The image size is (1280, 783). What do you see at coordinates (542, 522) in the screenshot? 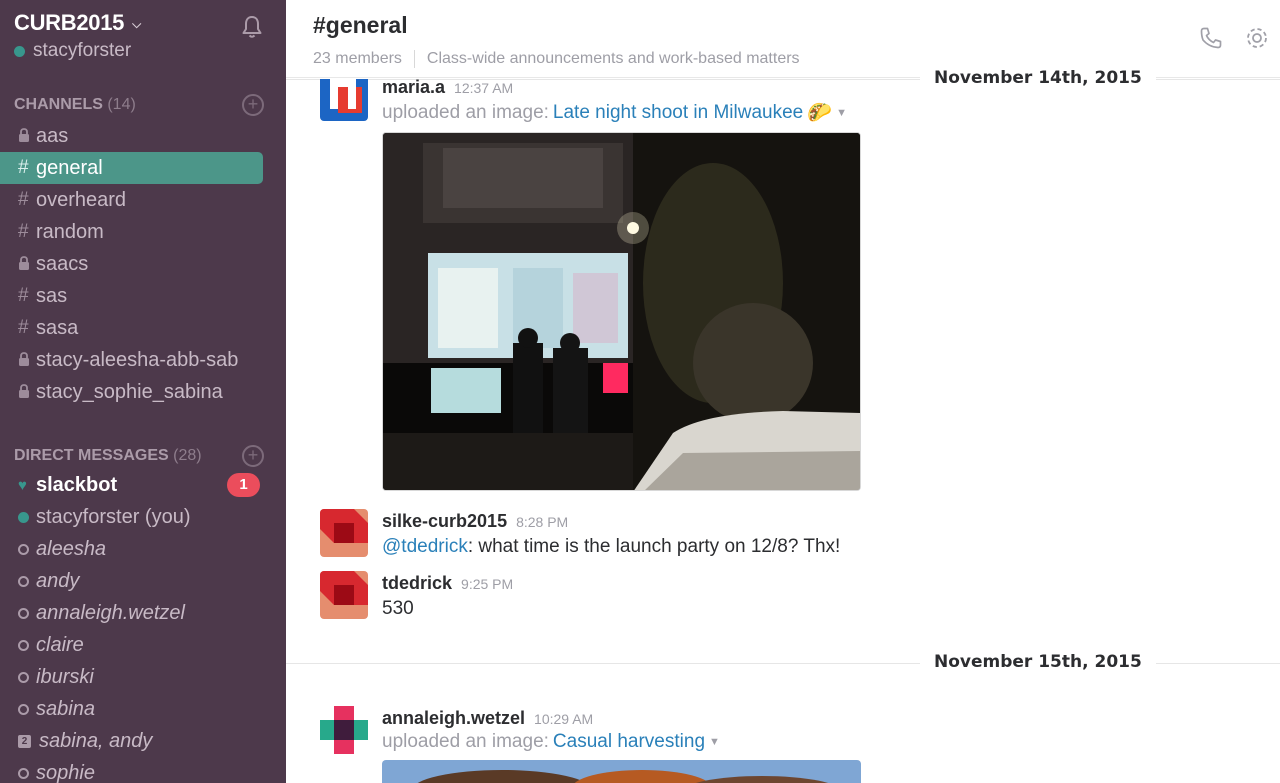
I see `message-timestamp: 8:28 PM` at bounding box center [542, 522].